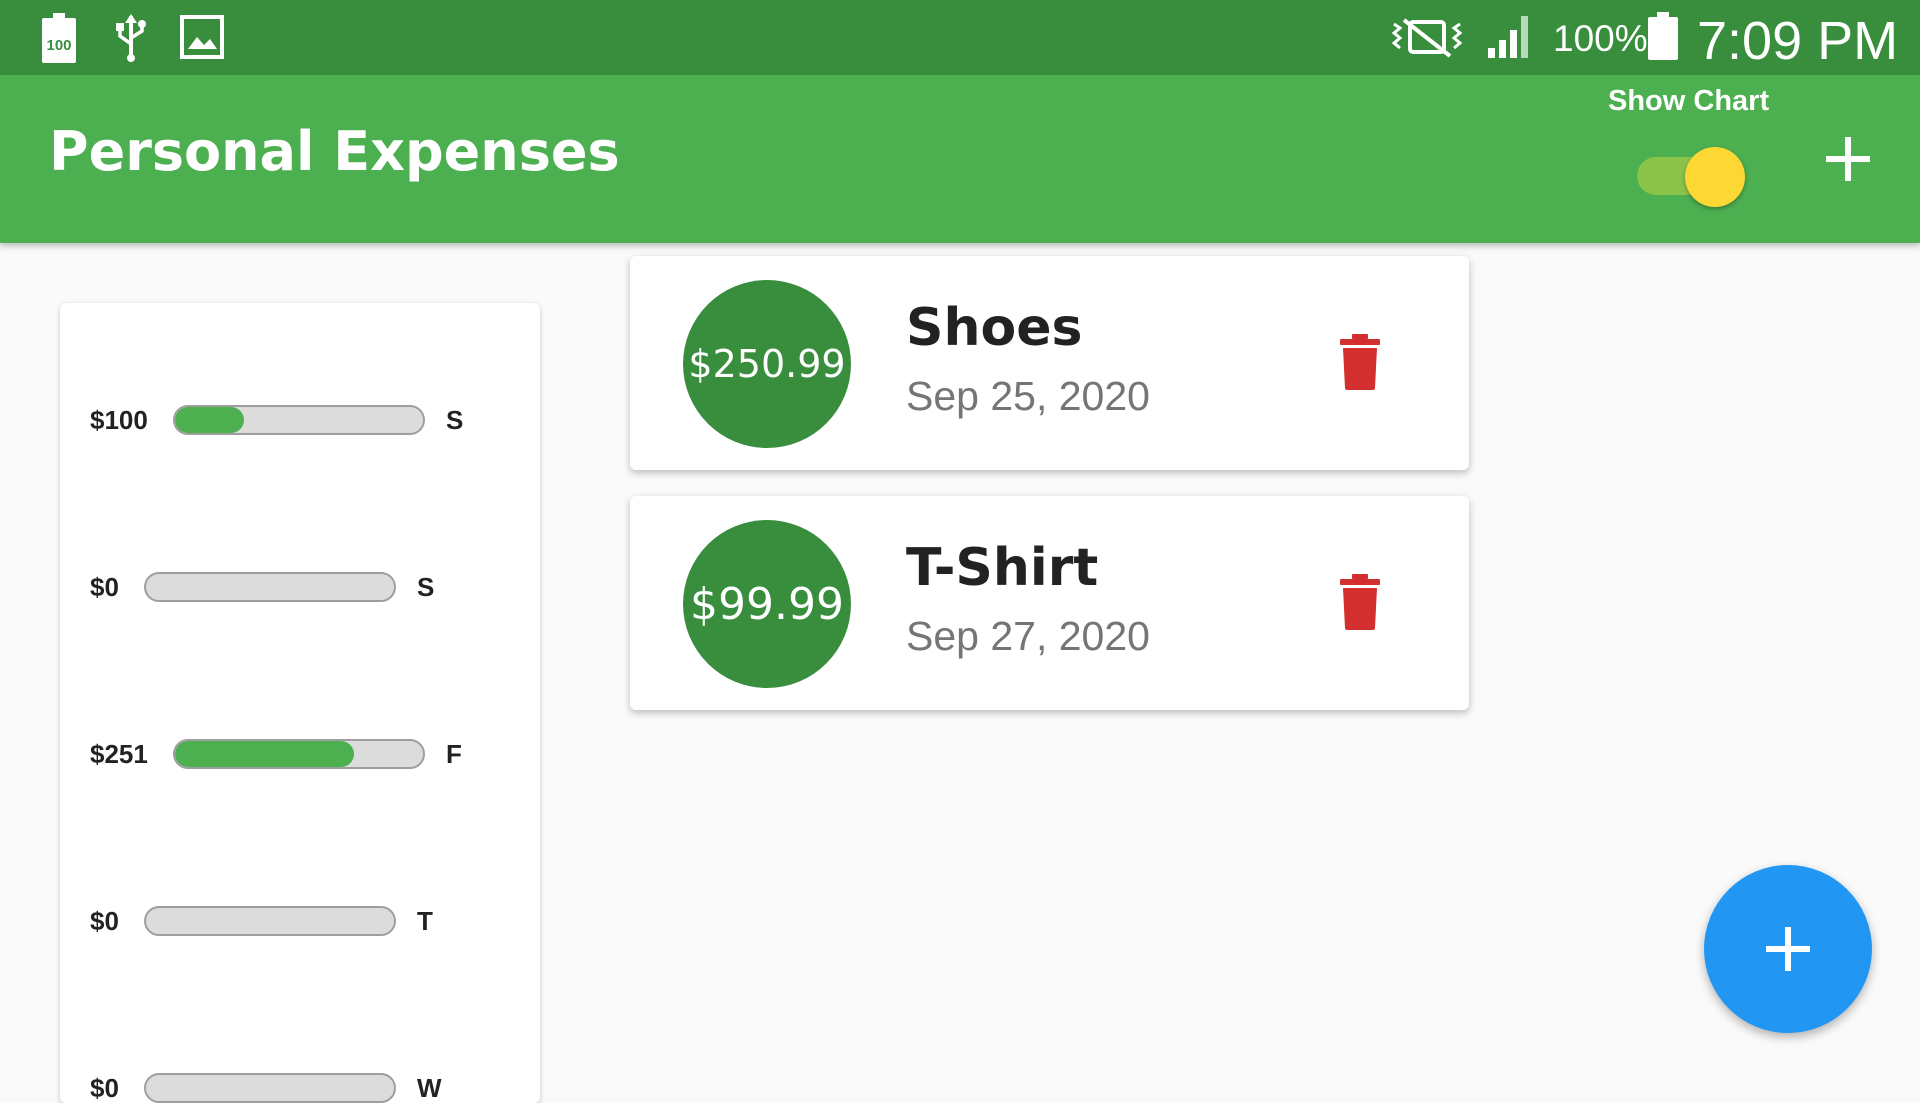  I want to click on transaction-date: Sep 27, 2020, so click(1028, 636).